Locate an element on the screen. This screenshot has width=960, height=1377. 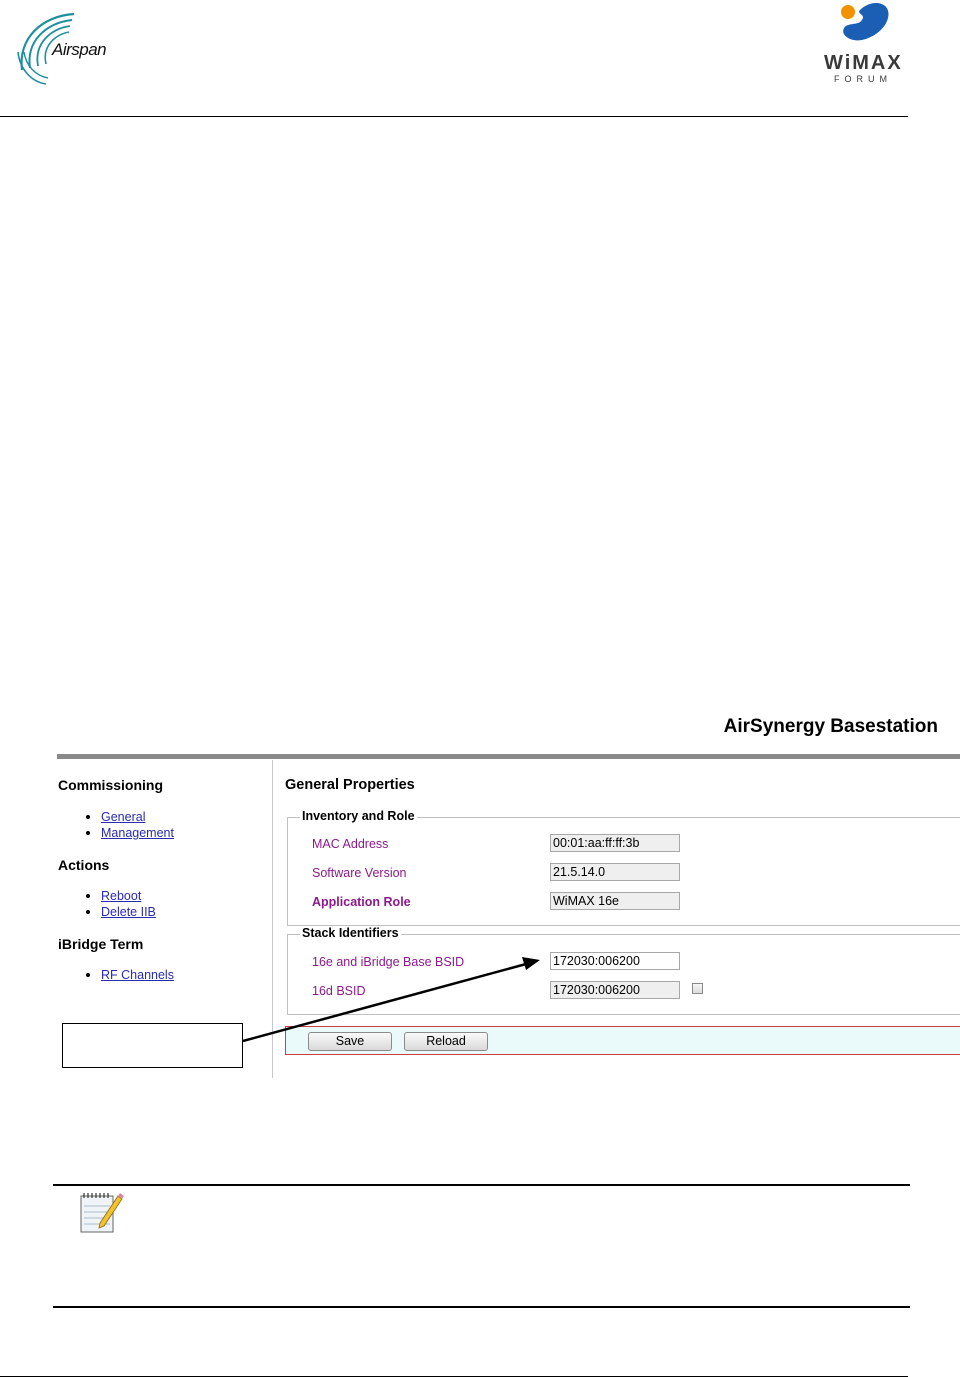
16d-bsid-checkbox is located at coordinates (697, 988).